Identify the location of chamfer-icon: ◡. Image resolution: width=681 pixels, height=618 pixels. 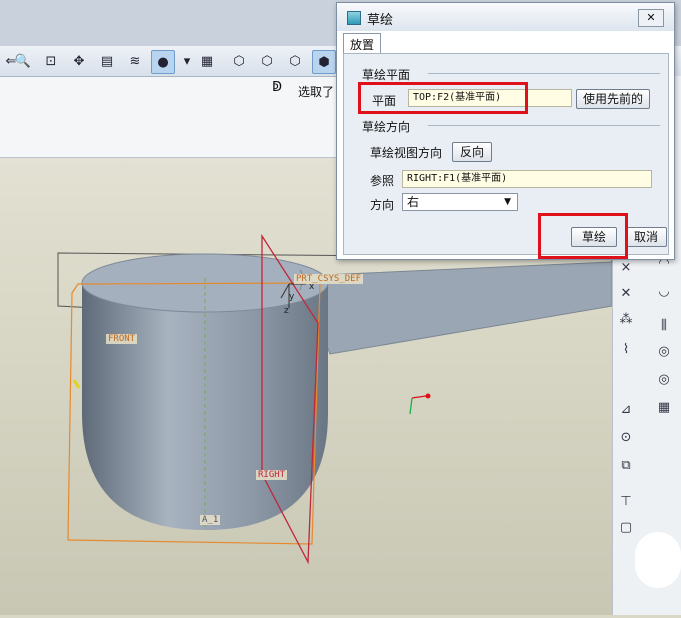
(664, 291).